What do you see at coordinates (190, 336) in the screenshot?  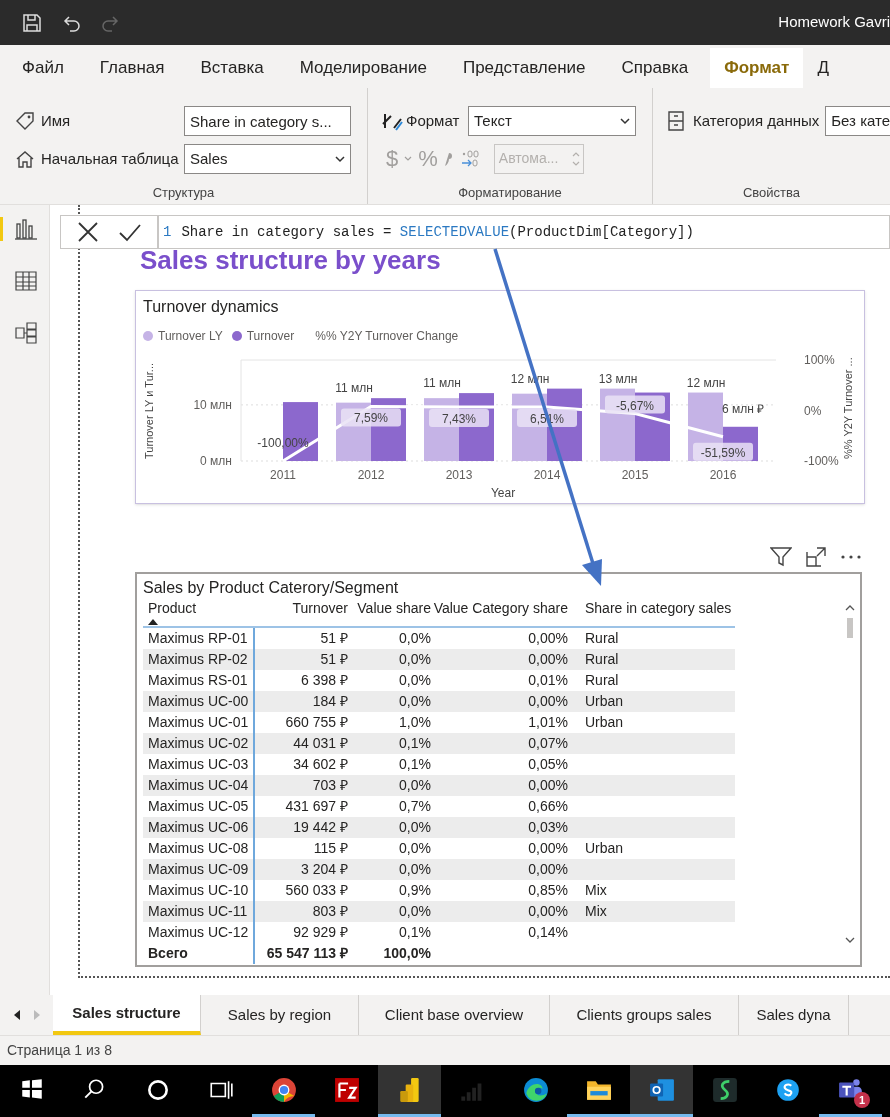 I see `legend-label: Turnover LY` at bounding box center [190, 336].